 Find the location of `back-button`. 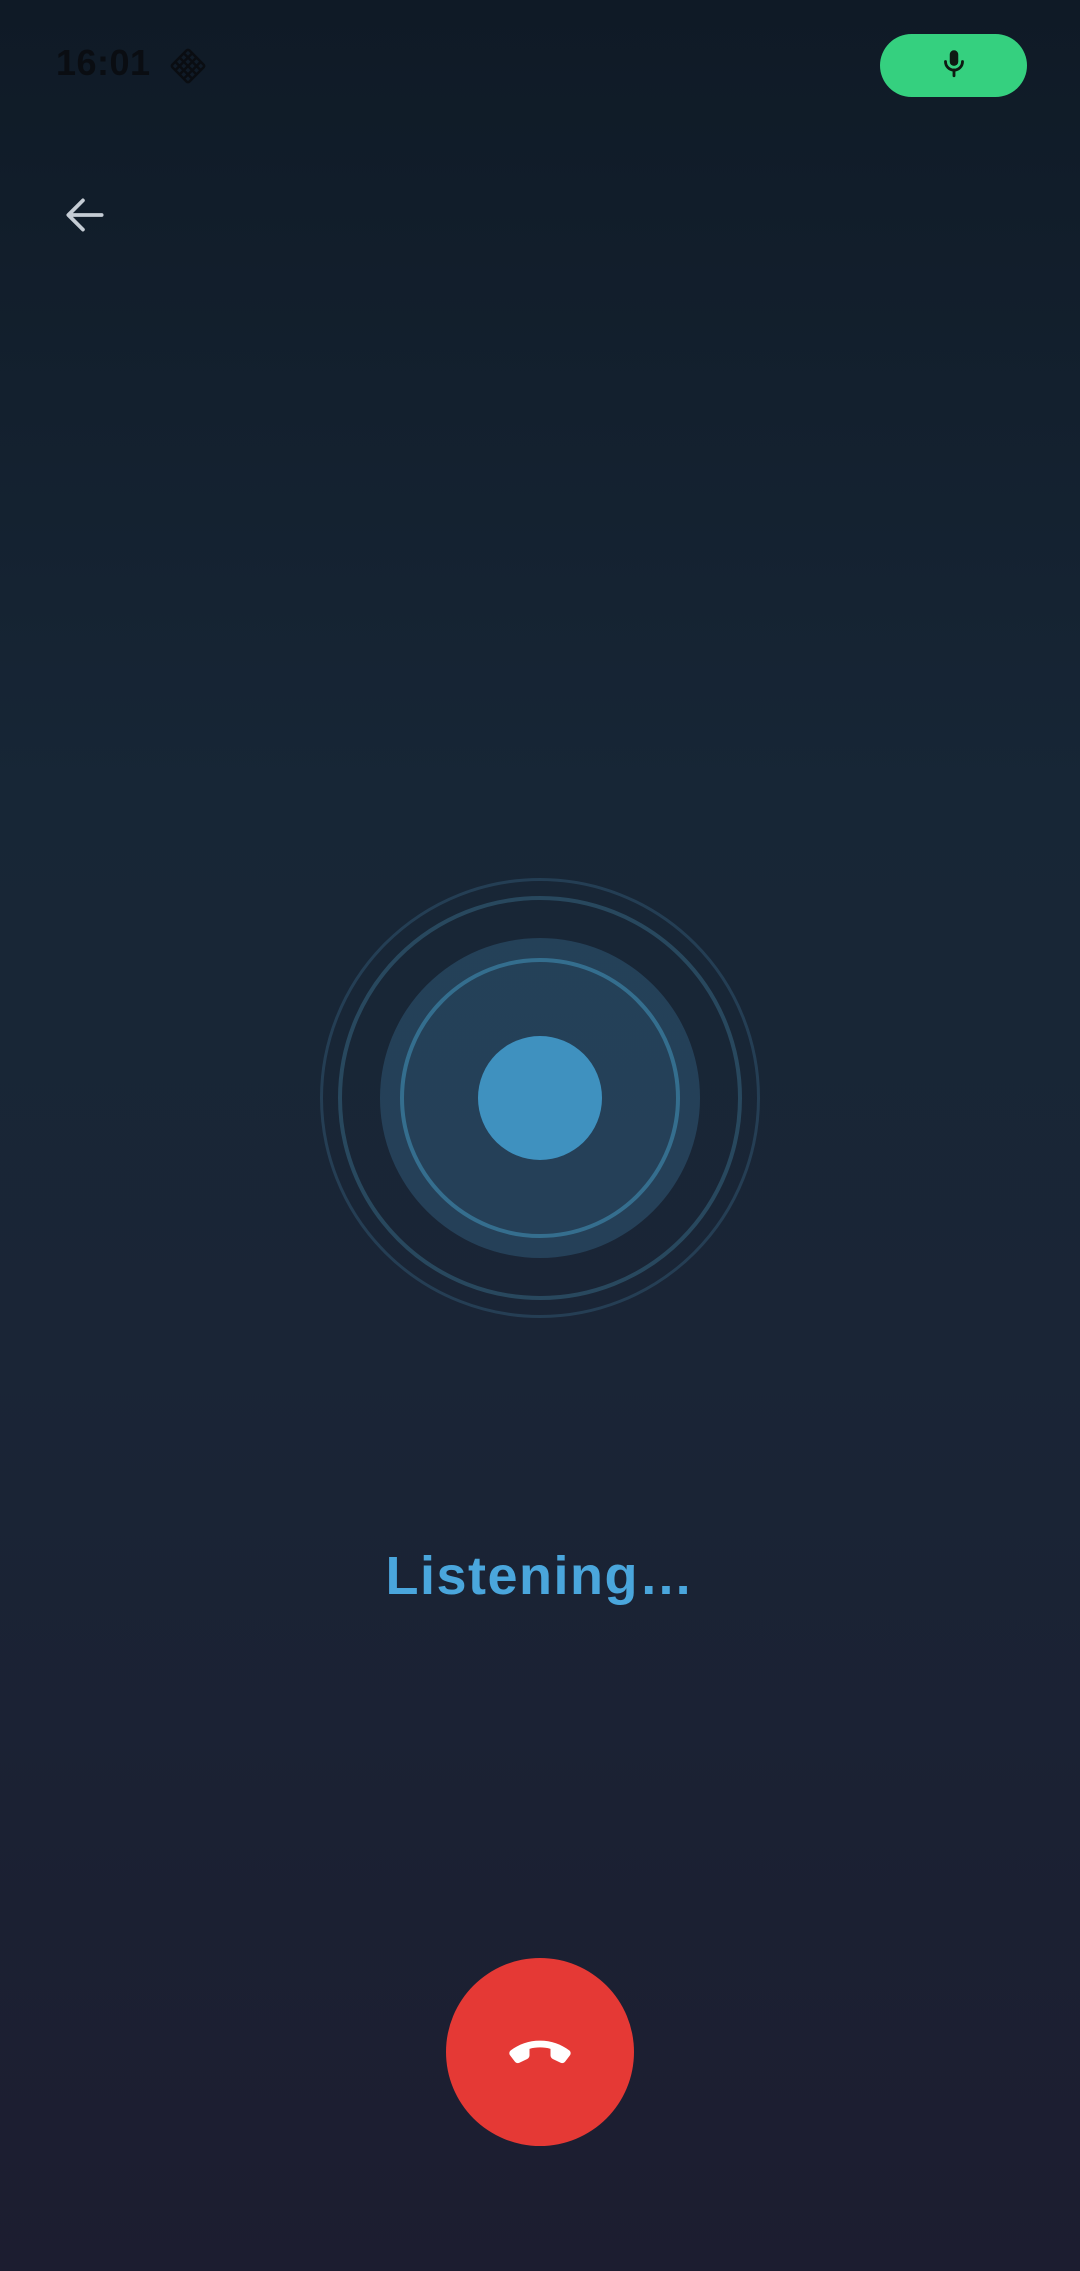

back-button is located at coordinates (85, 217).